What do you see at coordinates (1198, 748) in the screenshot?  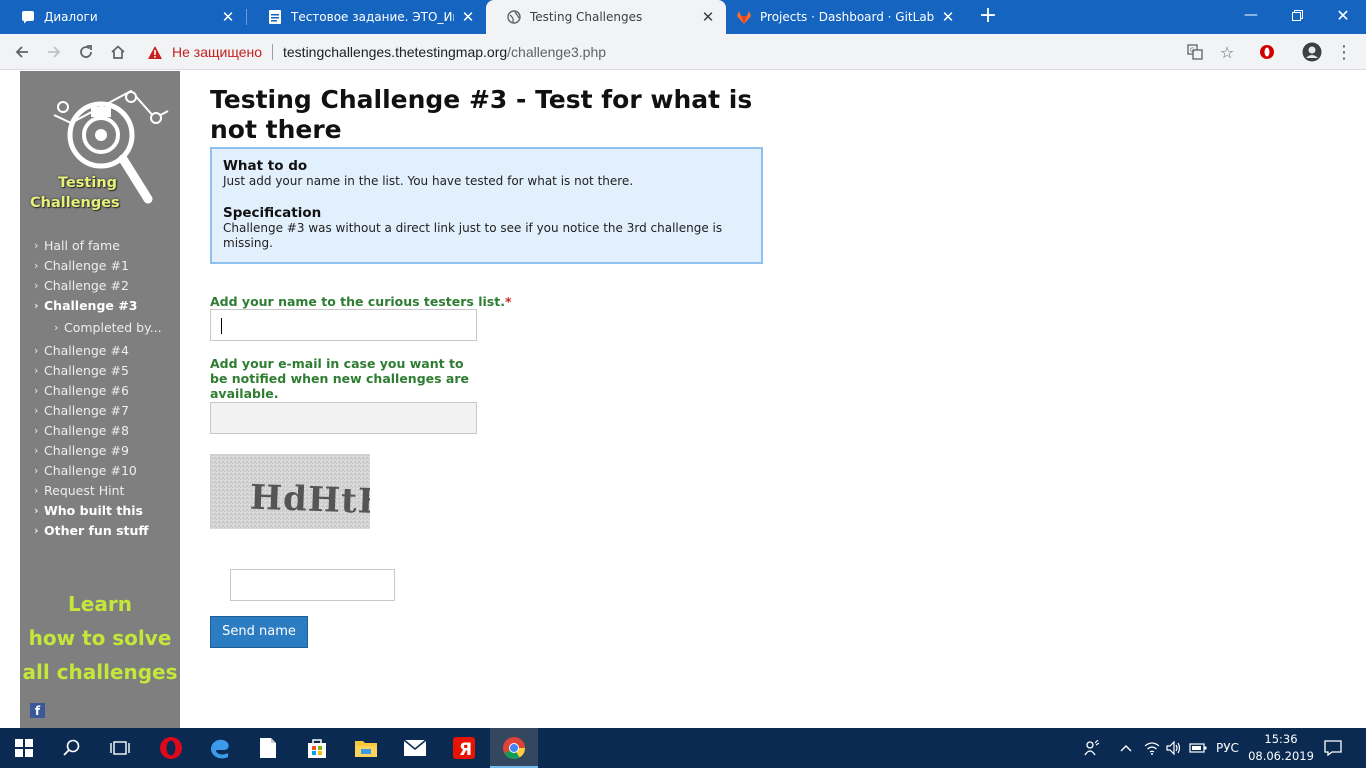 I see `battery-icon` at bounding box center [1198, 748].